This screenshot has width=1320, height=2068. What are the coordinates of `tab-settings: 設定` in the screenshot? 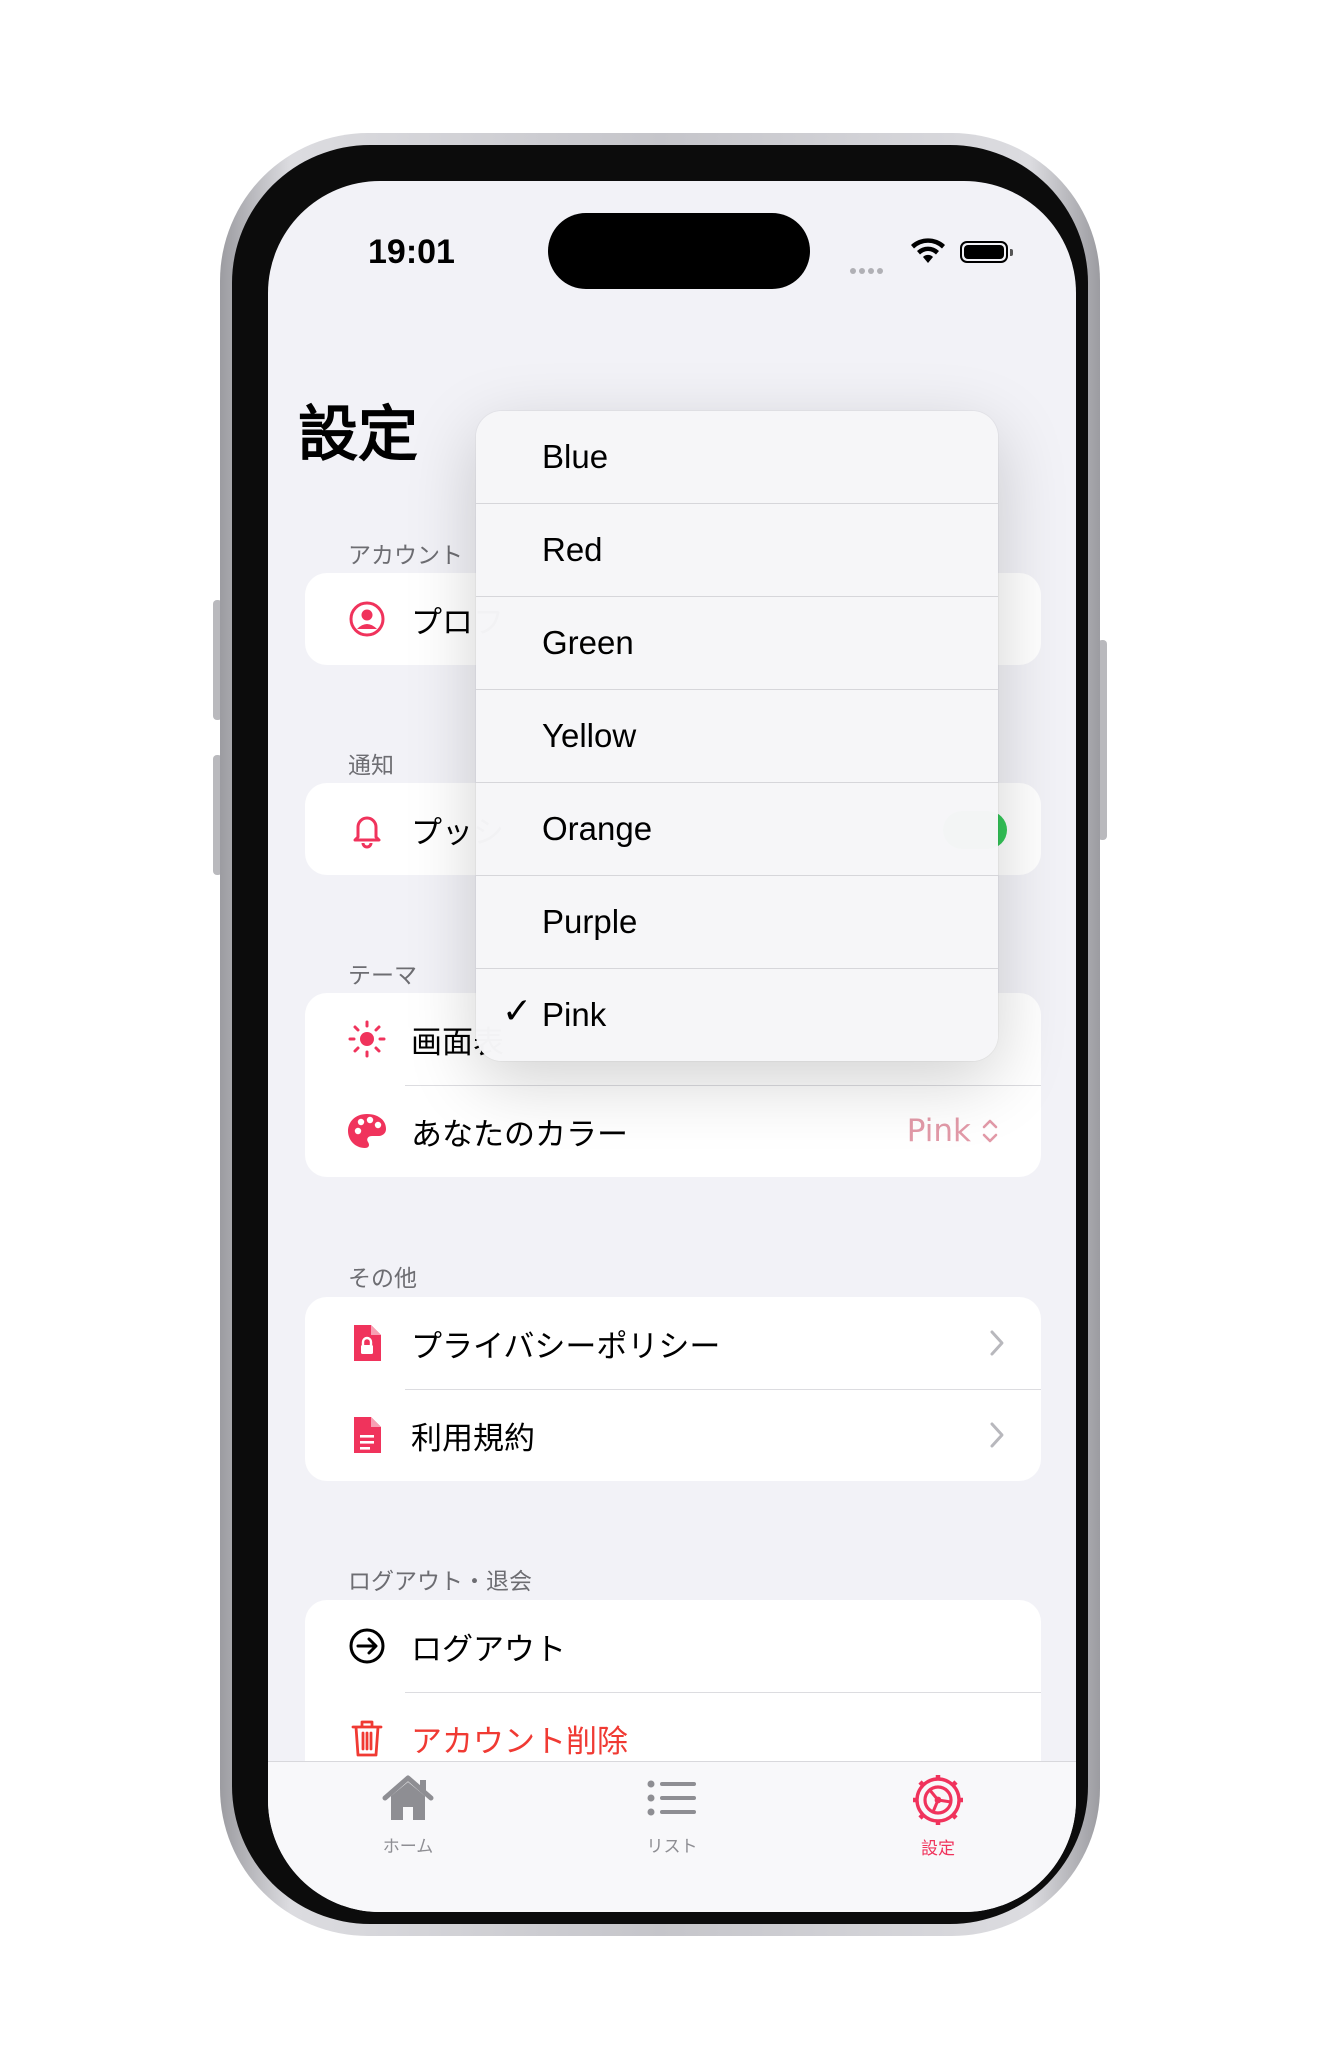 It's located at (938, 1816).